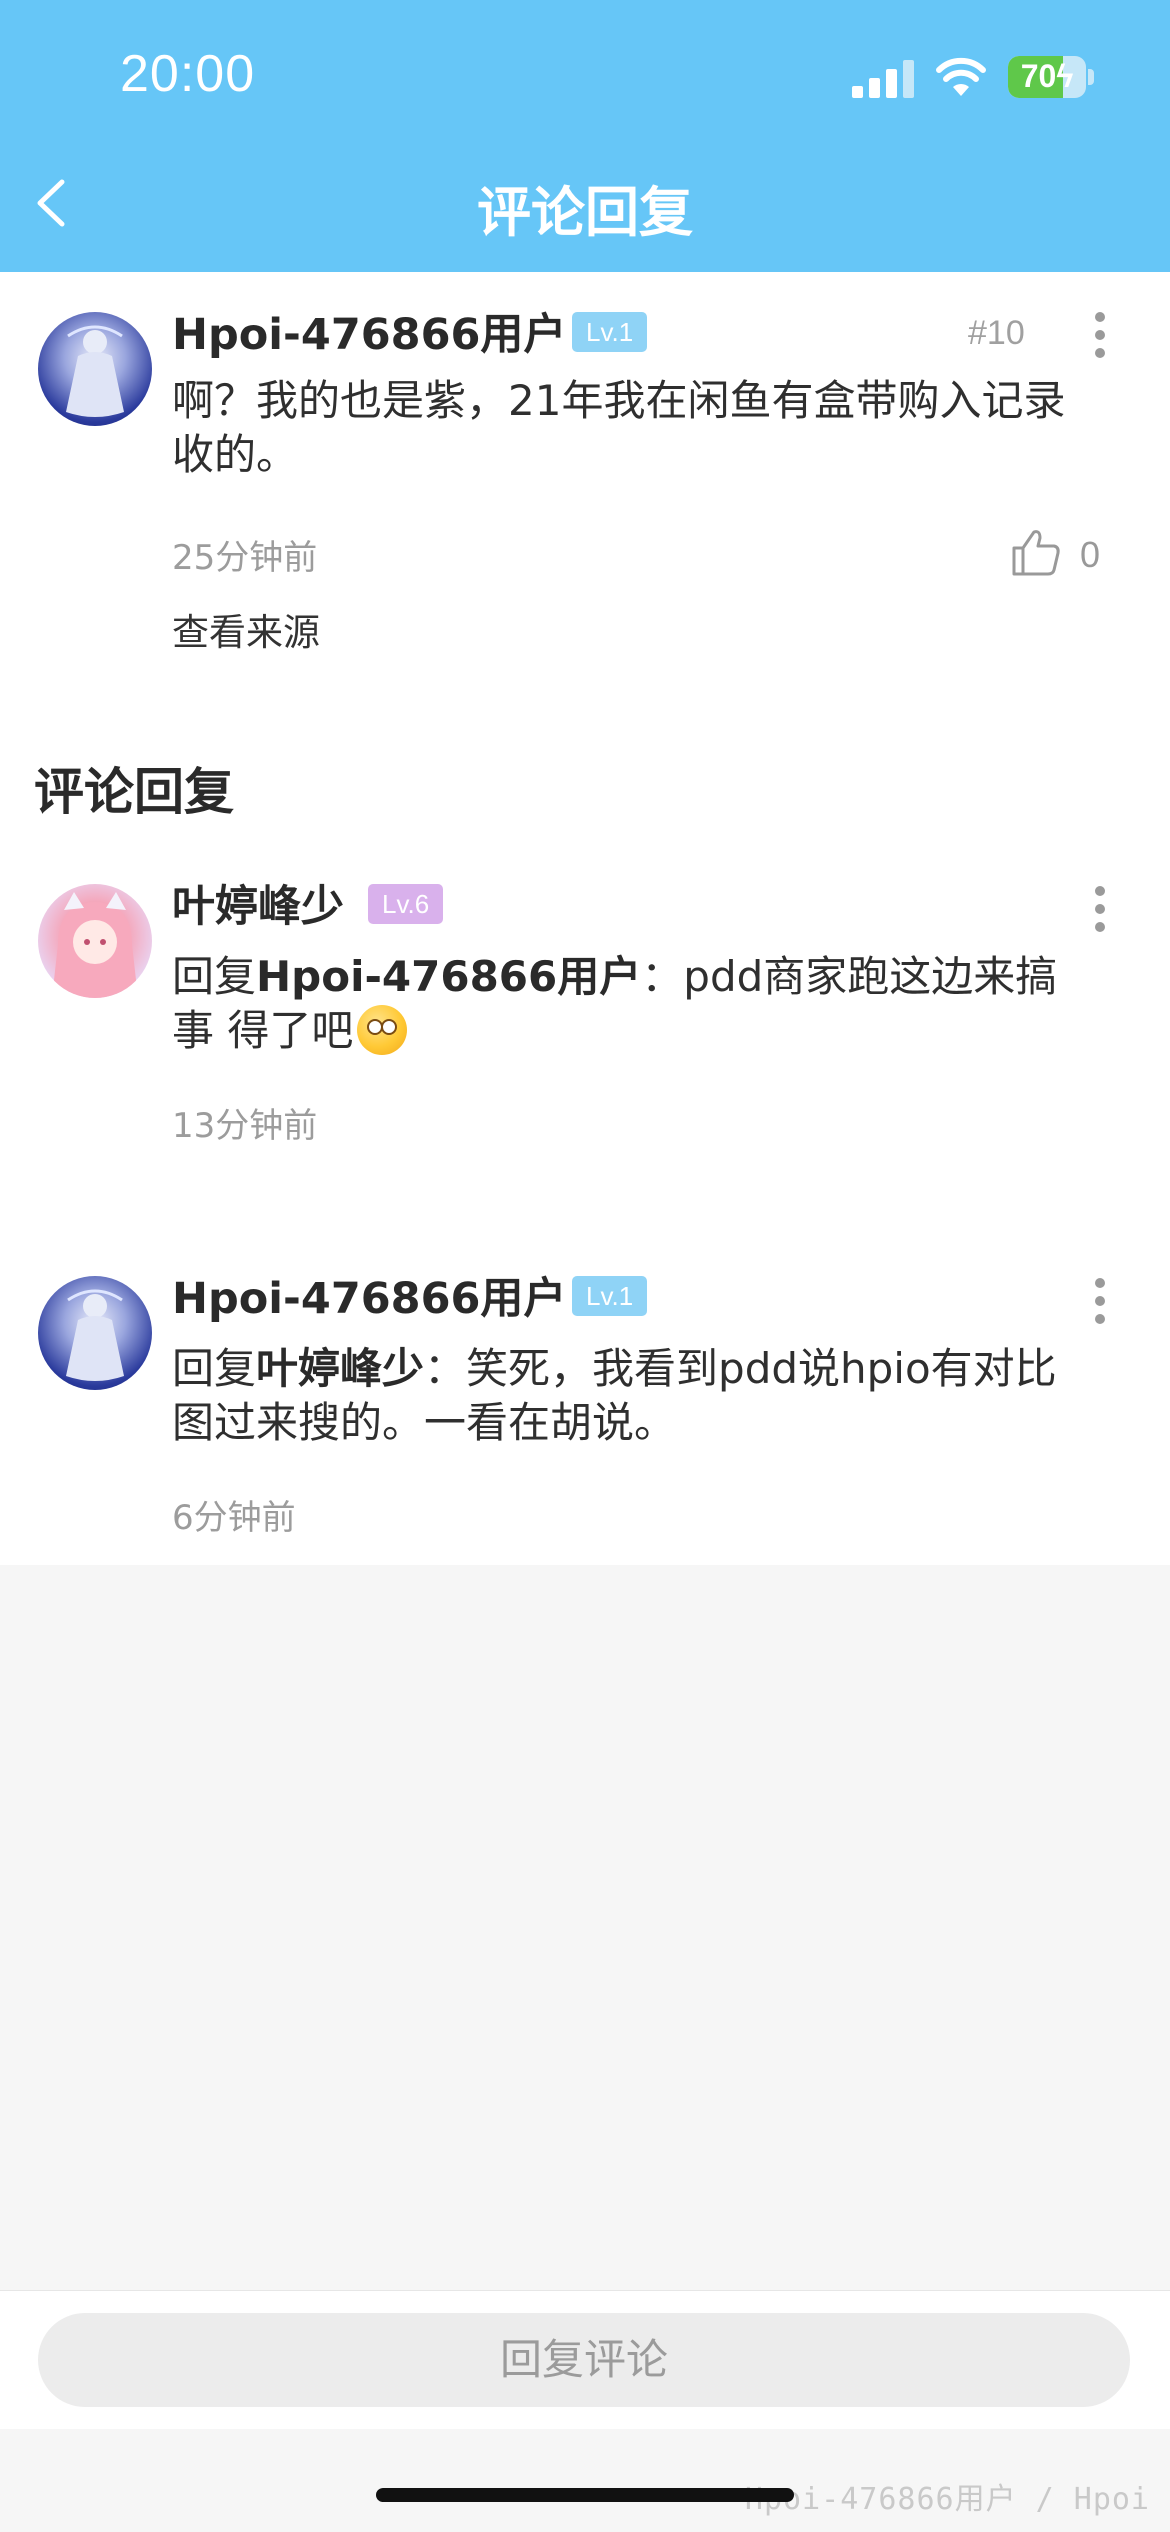 This screenshot has width=1170, height=2532. I want to click on comment-text: 啊？我的也是紫，21年我在闲鱼有盒带购入记录收的。, so click(619, 427).